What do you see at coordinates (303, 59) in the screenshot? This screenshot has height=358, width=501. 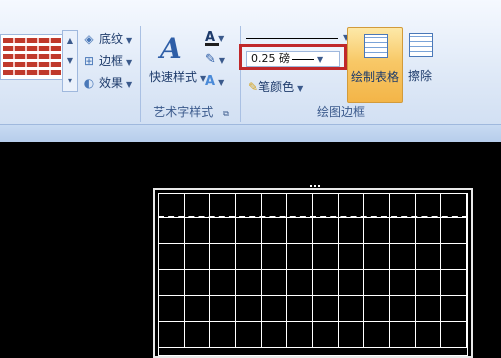 I see `line-sample` at bounding box center [303, 59].